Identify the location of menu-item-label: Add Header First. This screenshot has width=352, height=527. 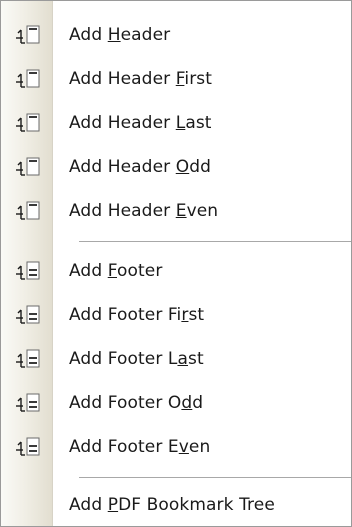
(141, 79).